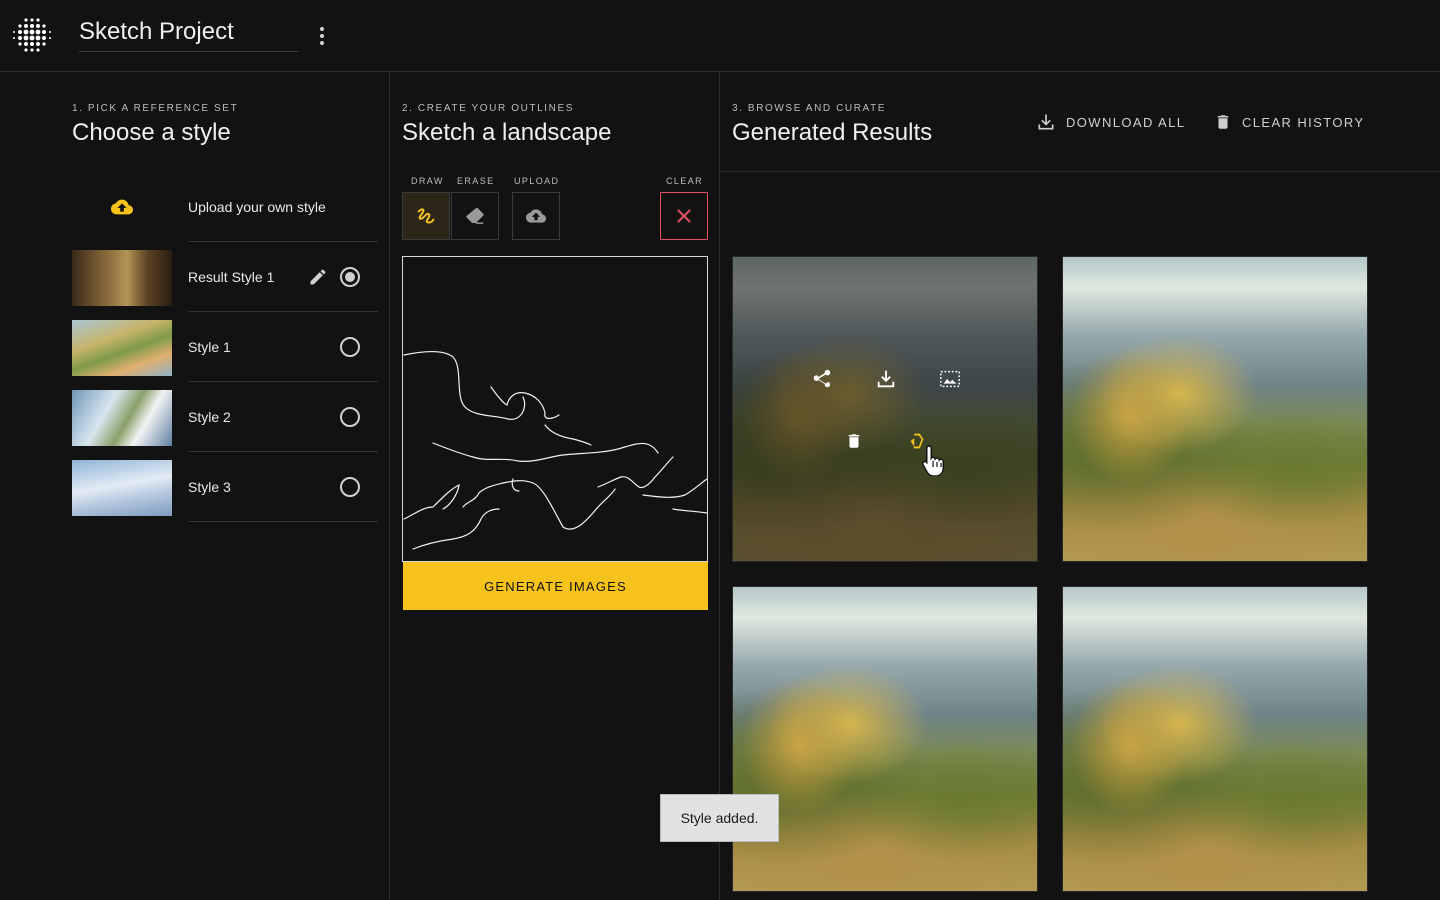 This screenshot has width=1440, height=900. Describe the element at coordinates (209, 487) in the screenshot. I see `style-label: Style 3` at that location.